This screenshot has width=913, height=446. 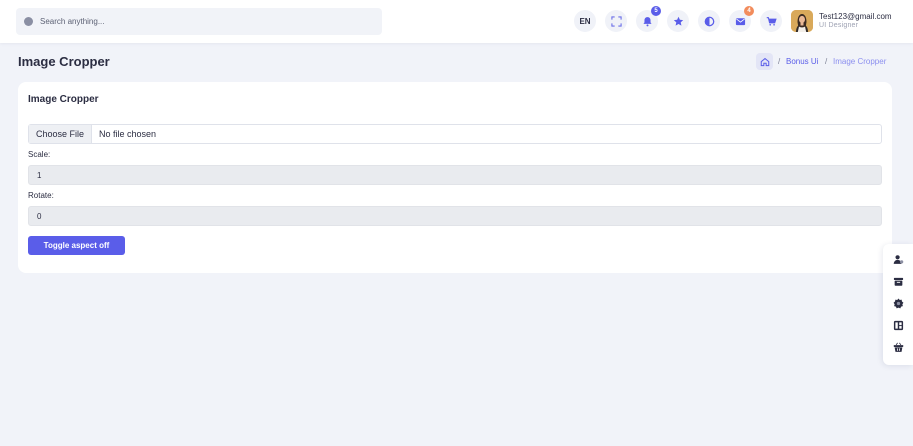 I want to click on user-settings-icon, so click(x=898, y=259).